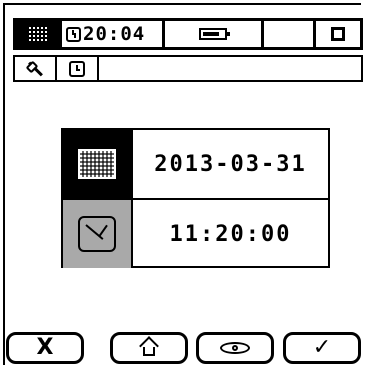  I want to click on stop-icon, so click(338, 34).